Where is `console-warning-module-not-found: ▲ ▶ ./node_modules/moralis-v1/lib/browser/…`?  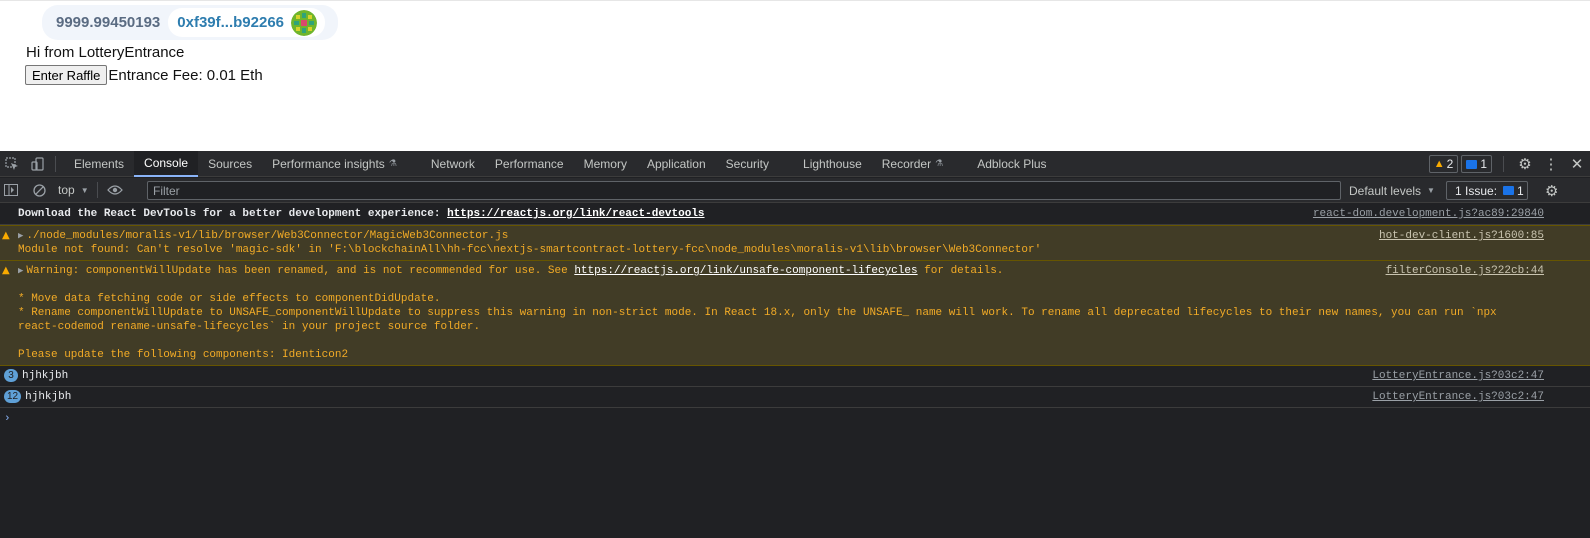
console-warning-module-not-found: ▲ ▶ ./node_modules/moralis-v1/lib/browser/… is located at coordinates (795, 243).